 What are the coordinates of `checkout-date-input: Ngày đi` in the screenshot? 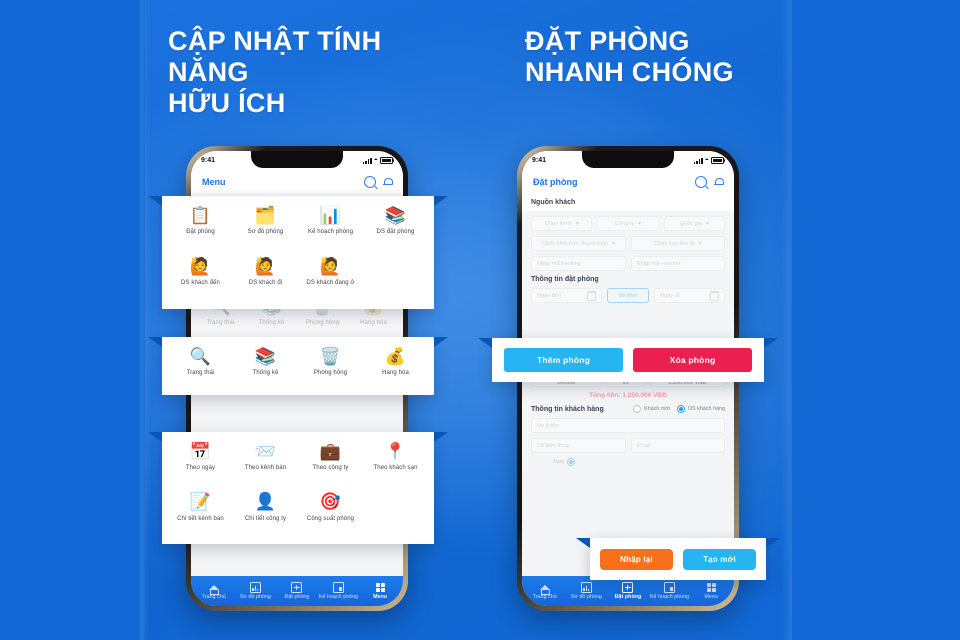 It's located at (689, 295).